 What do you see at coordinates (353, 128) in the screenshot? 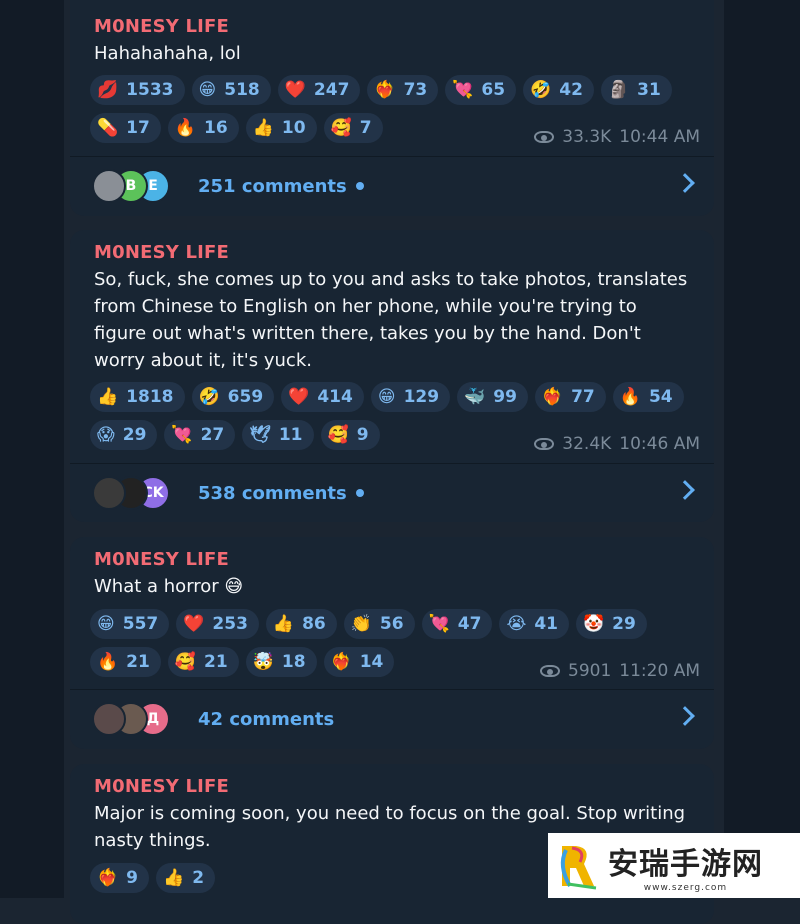
I see `reaction-chip: 🥰 7` at bounding box center [353, 128].